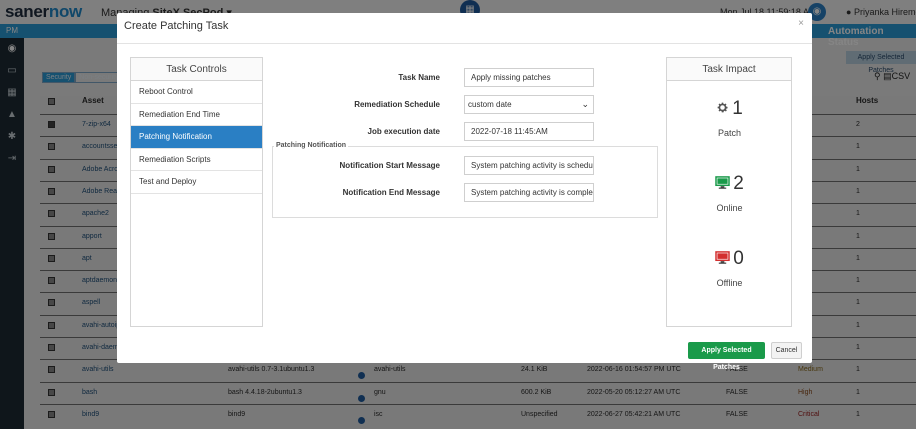 The image size is (916, 429). I want to click on severity: High, so click(805, 392).